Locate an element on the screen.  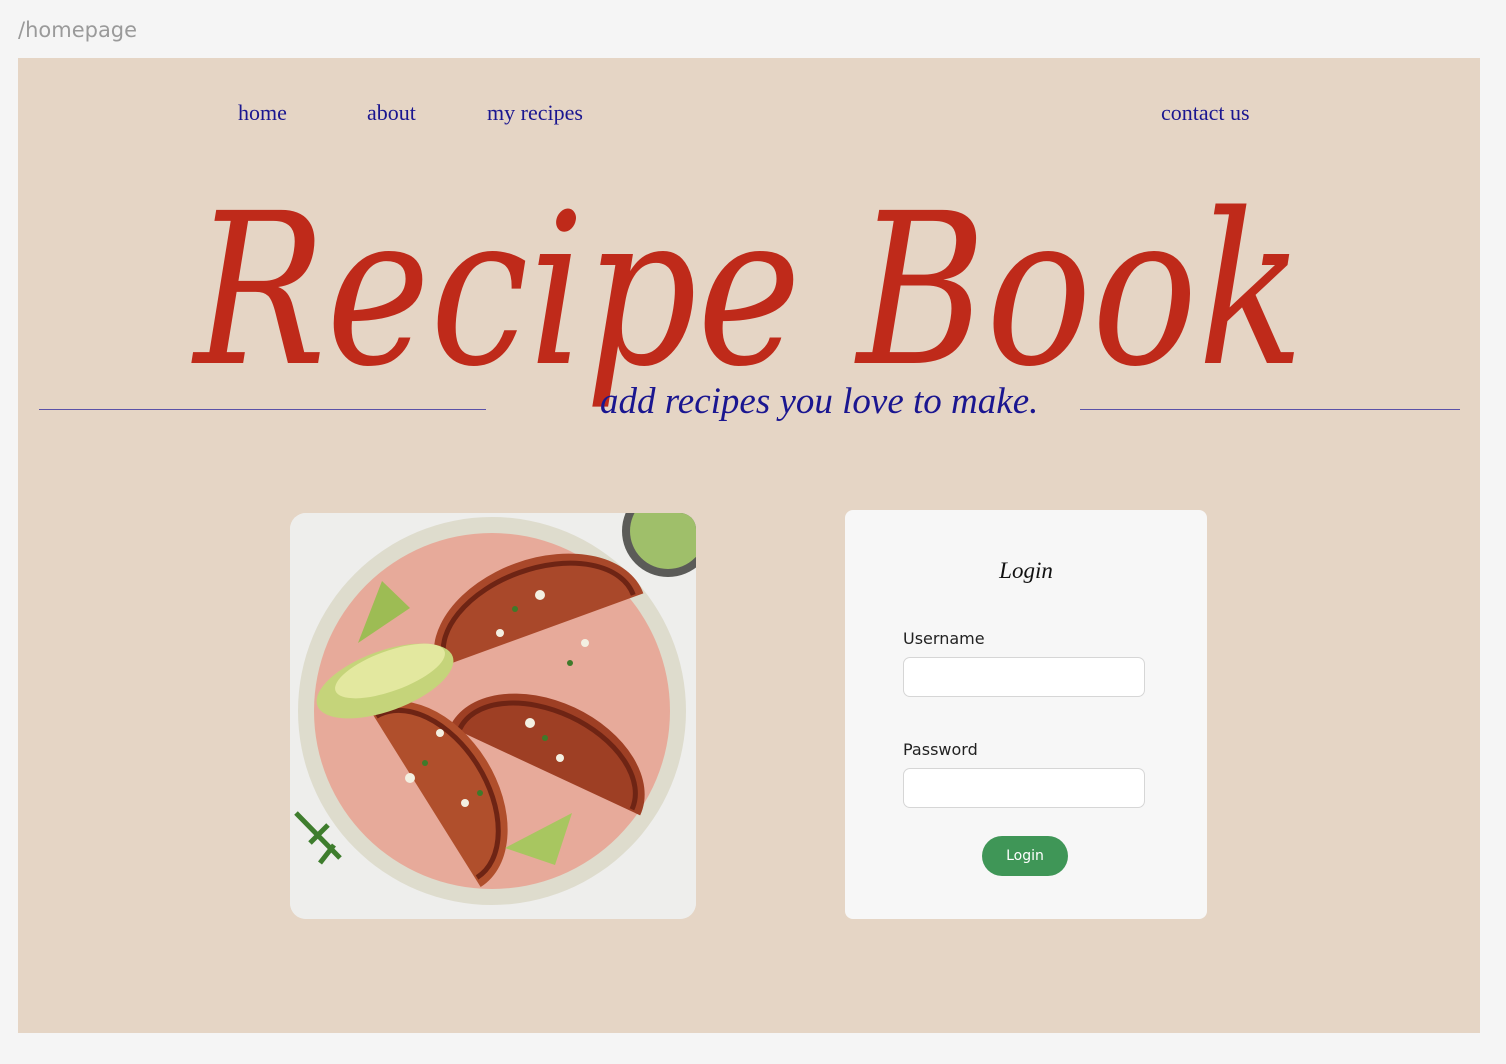
route-path: /homepage is located at coordinates (78, 30).